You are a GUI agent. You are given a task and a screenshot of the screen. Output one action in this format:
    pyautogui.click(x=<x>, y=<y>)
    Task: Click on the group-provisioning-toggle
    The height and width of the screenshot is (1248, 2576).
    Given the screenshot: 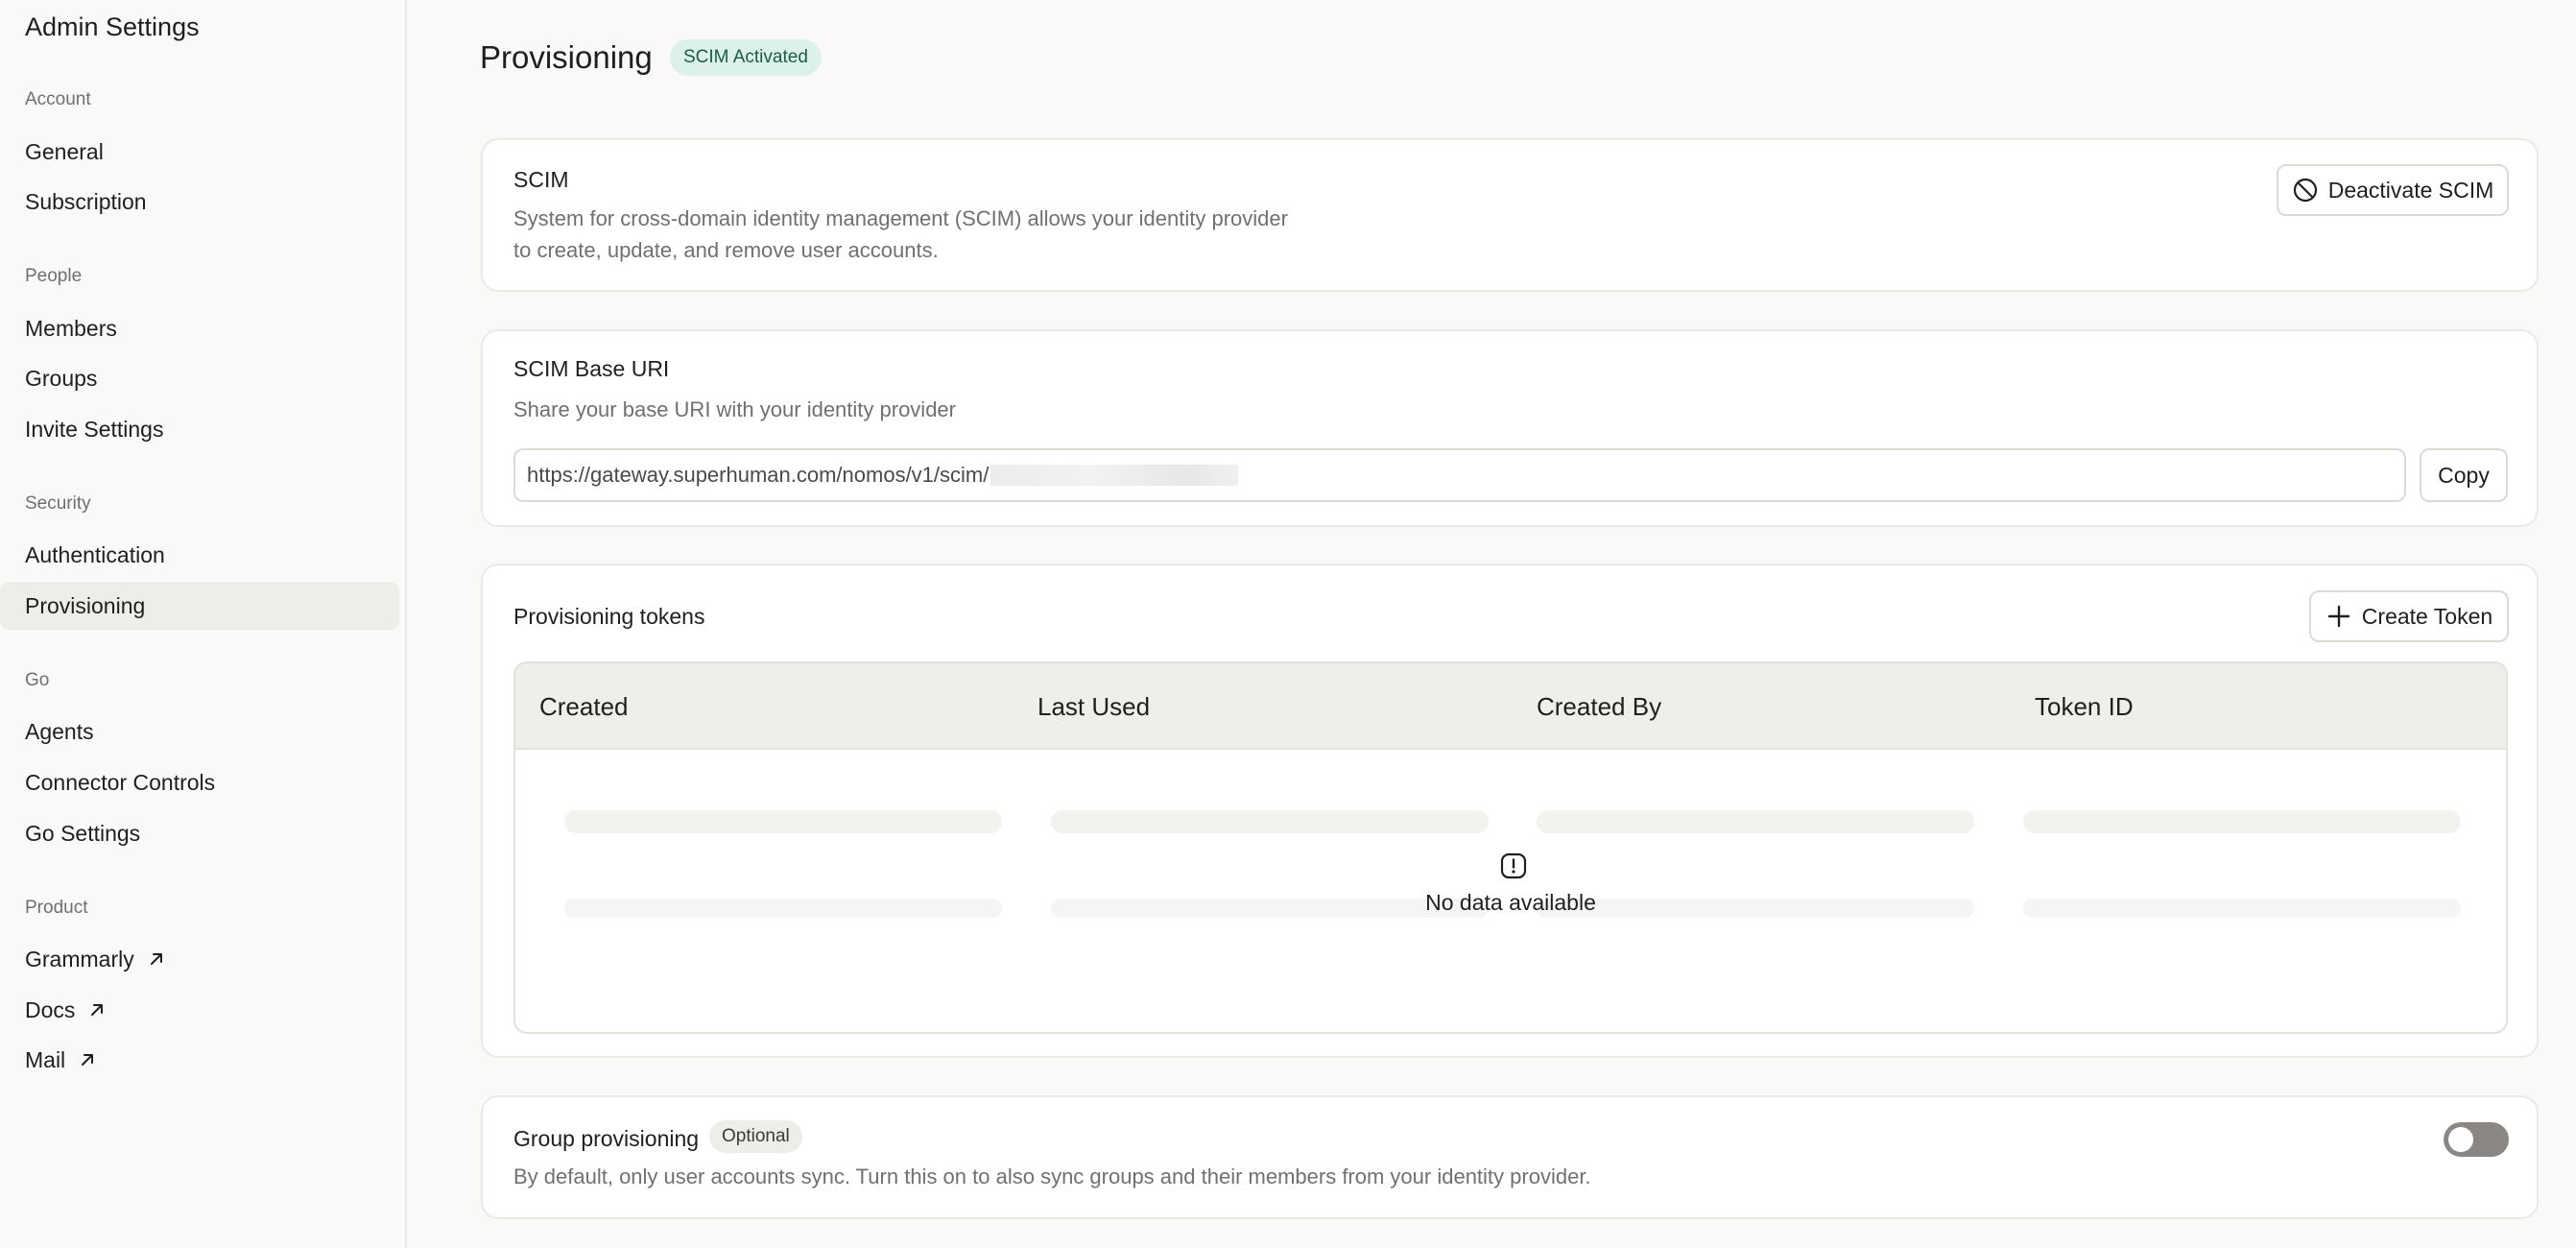 What is the action you would take?
    pyautogui.click(x=2476, y=1139)
    